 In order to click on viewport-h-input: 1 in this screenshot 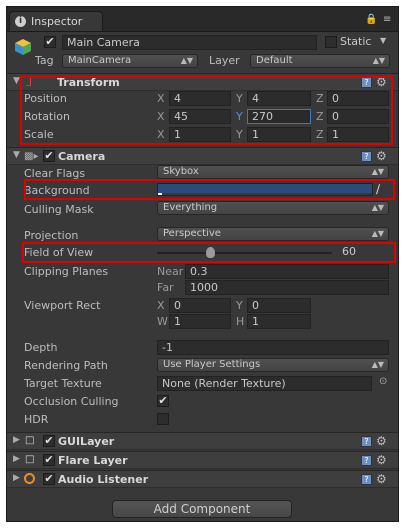, I will do `click(279, 321)`.